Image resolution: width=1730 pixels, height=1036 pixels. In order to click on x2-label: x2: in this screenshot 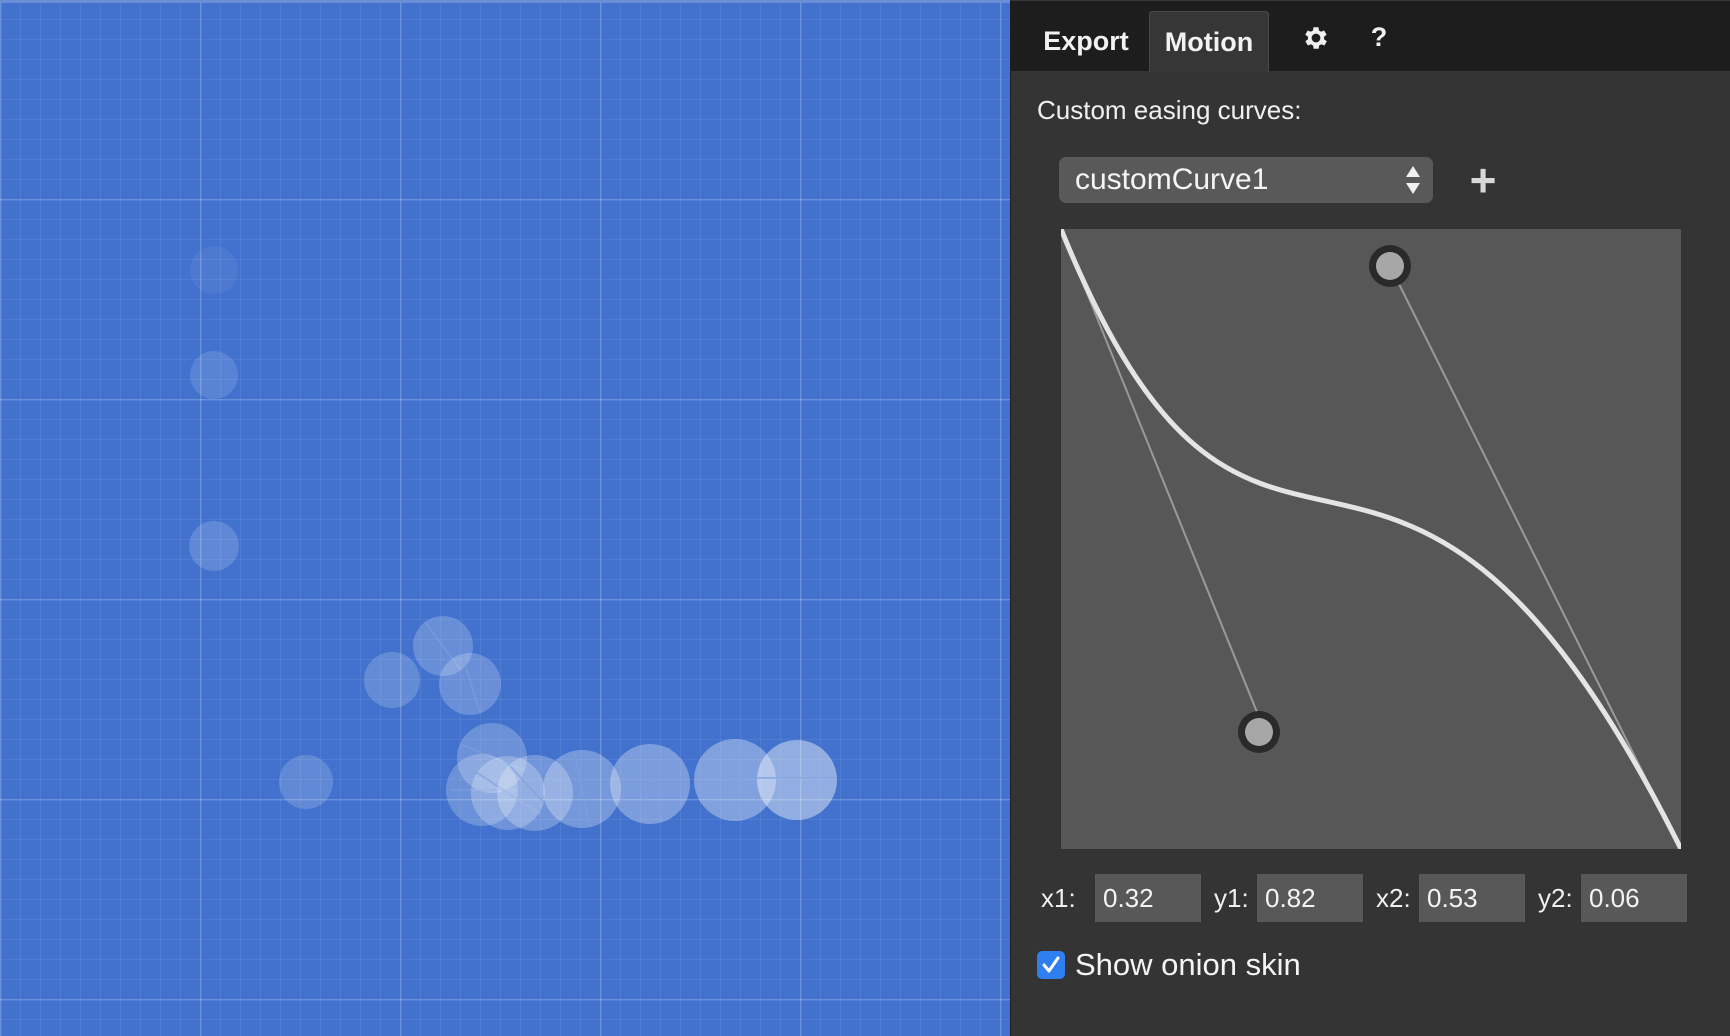, I will do `click(1393, 898)`.